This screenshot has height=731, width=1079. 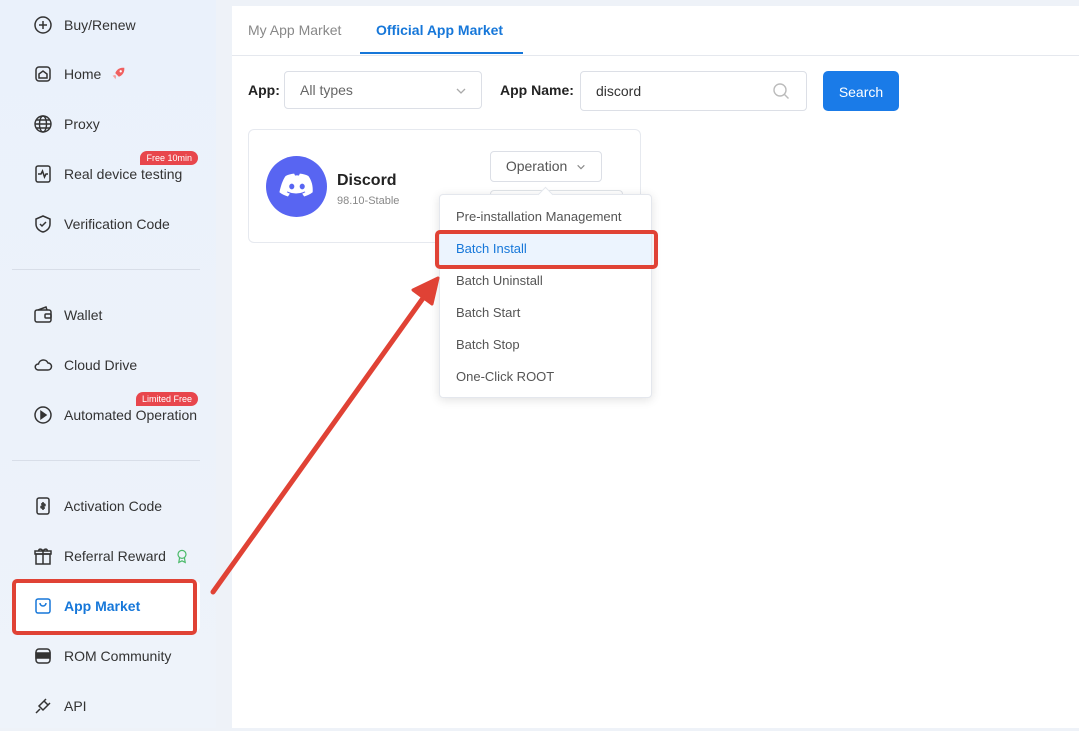 I want to click on activation-code-icon, so click(x=43, y=506).